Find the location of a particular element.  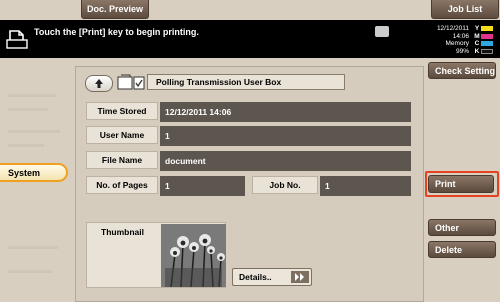

user-name-label: User Name is located at coordinates (122, 135).